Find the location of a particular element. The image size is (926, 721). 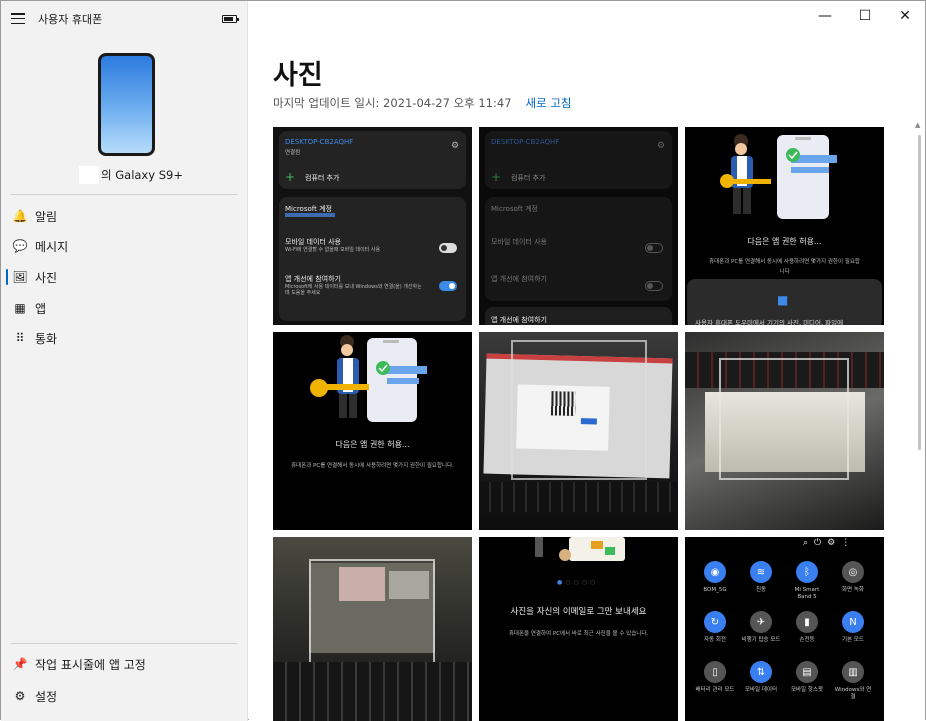

quick-setting-label: 화면 녹화 is located at coordinates (853, 590).